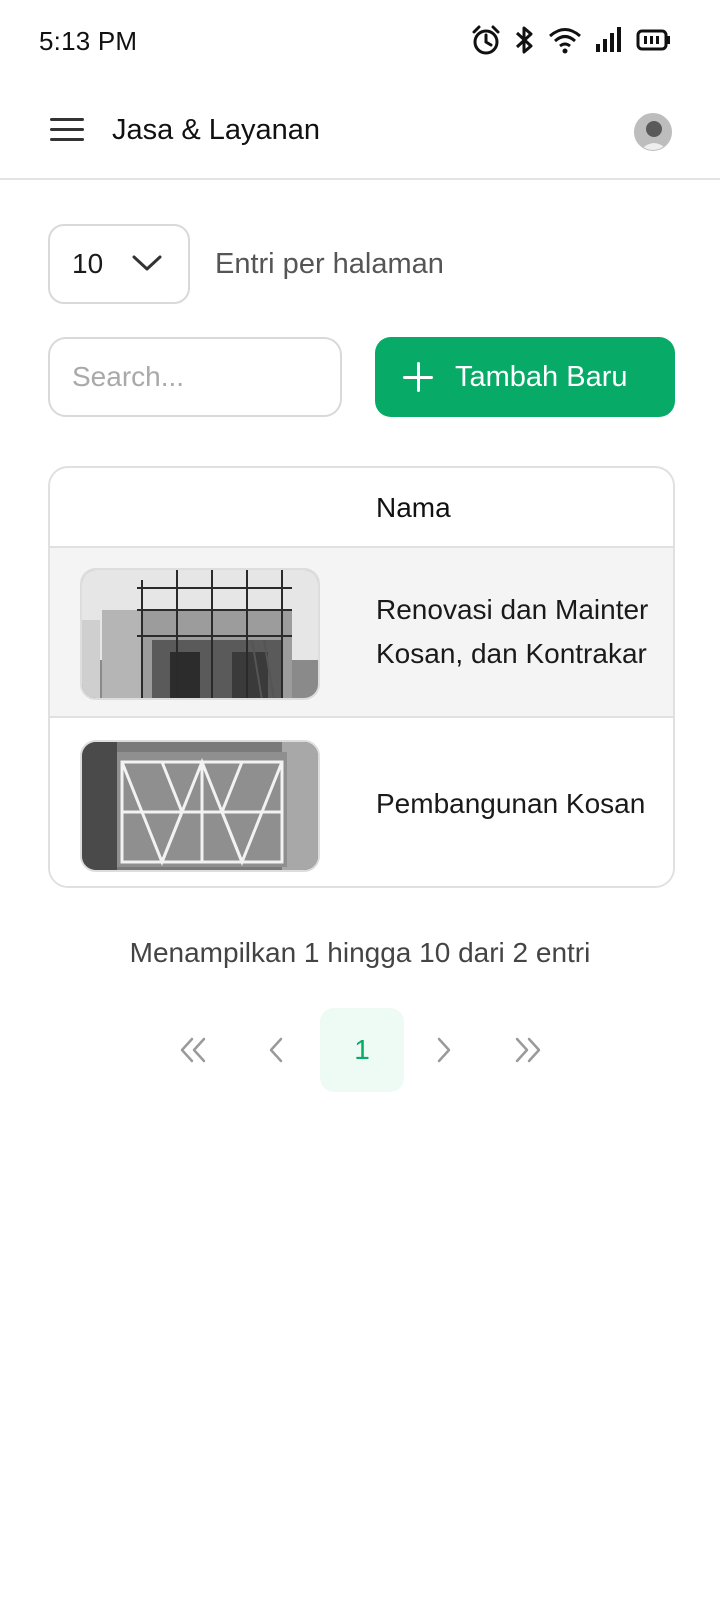 The width and height of the screenshot is (720, 1600). I want to click on status-bar: 5:13 PM, so click(360, 42).